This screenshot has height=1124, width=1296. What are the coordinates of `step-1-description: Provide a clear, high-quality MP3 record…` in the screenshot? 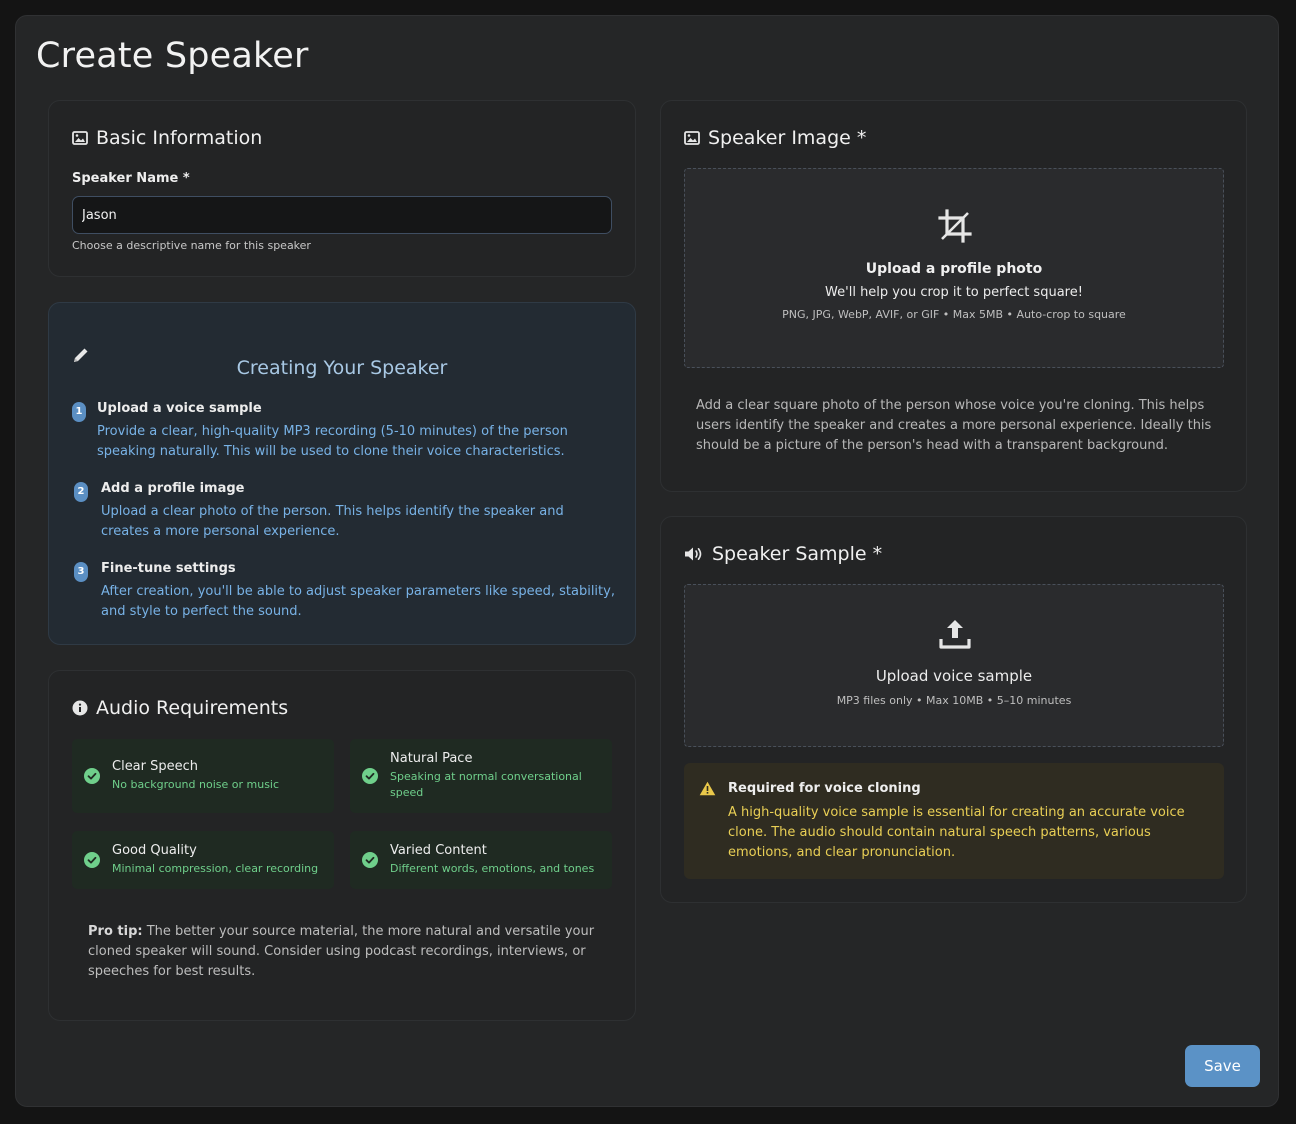 It's located at (332, 441).